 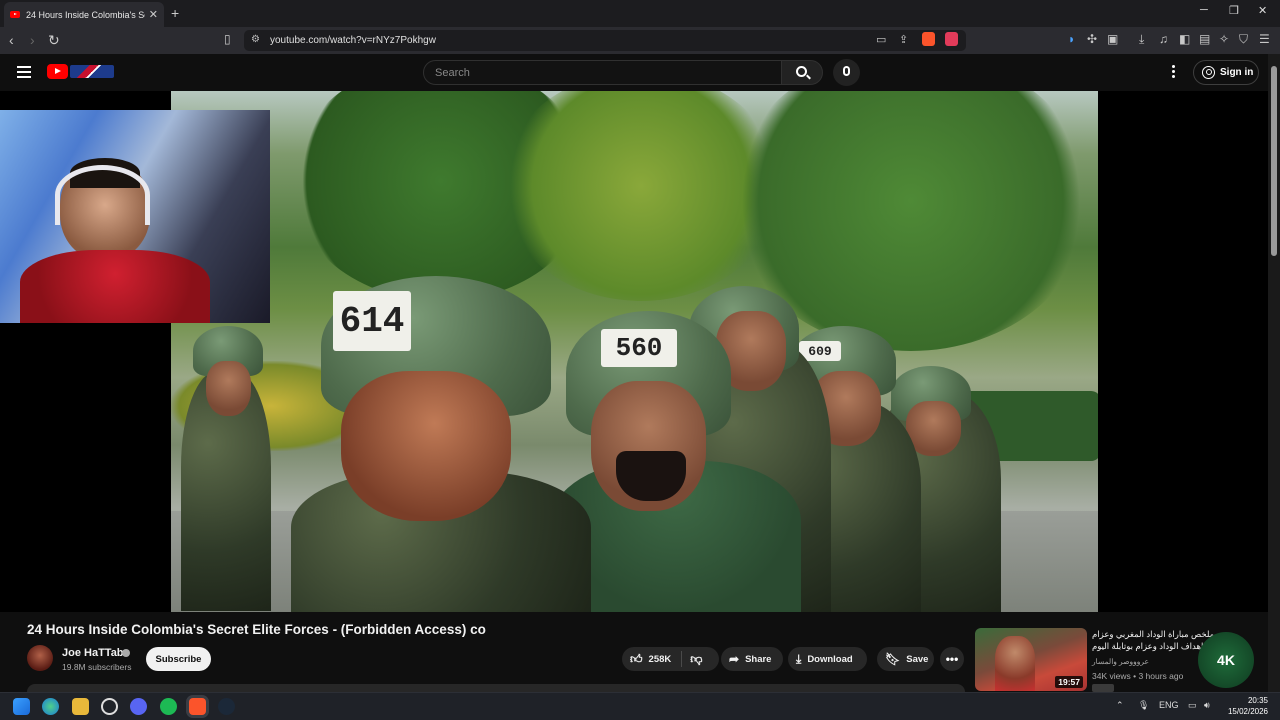 I want to click on download-icon: ⤓, so click(x=799, y=658).